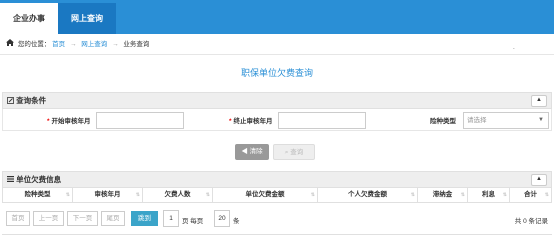 This screenshot has width=554, height=245. What do you see at coordinates (18, 218) in the screenshot?
I see `first-page-button: 首页` at bounding box center [18, 218].